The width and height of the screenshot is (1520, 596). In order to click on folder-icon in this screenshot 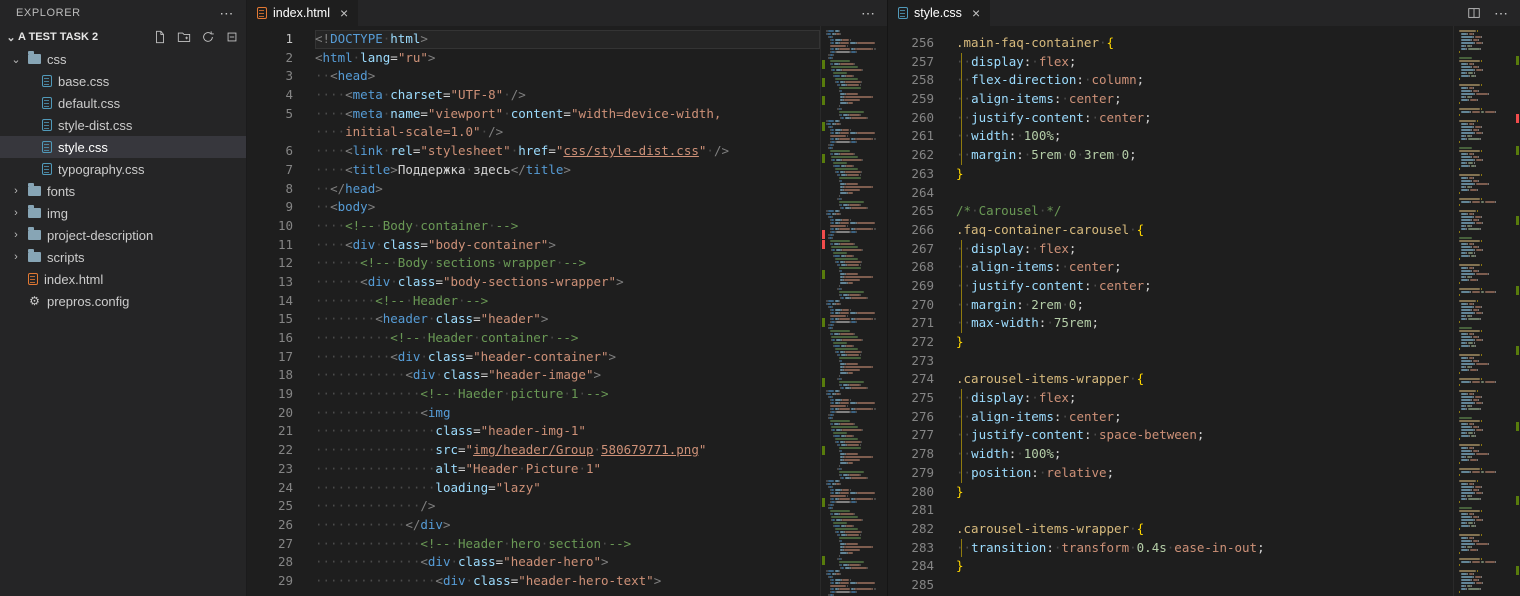, I will do `click(34, 57)`.